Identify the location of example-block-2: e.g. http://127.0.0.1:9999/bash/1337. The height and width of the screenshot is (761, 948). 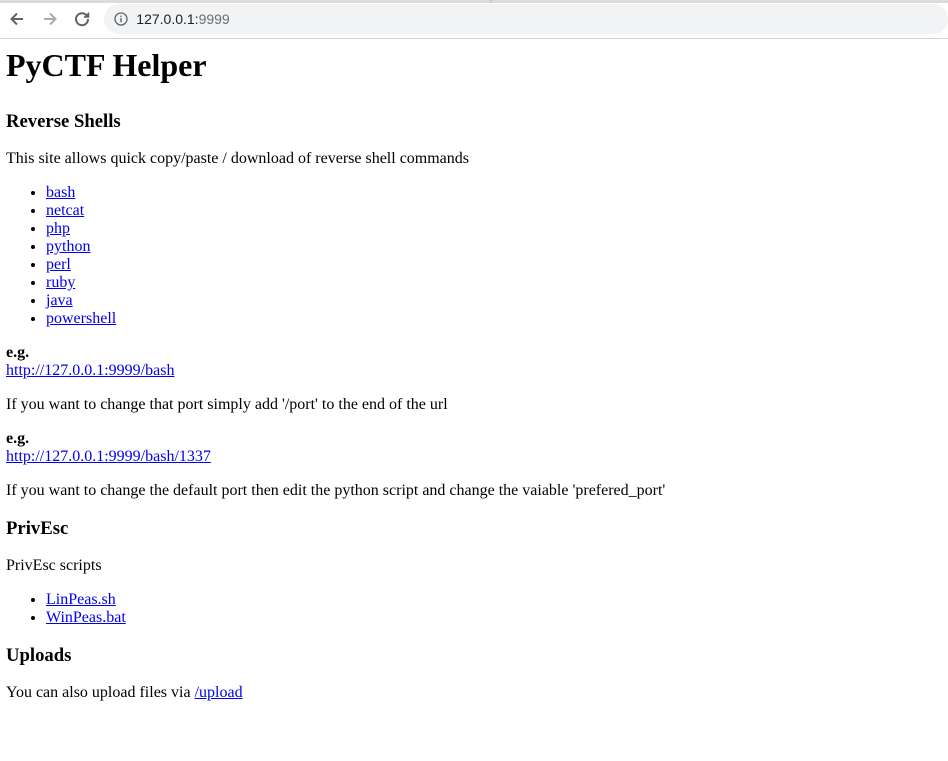
(474, 448).